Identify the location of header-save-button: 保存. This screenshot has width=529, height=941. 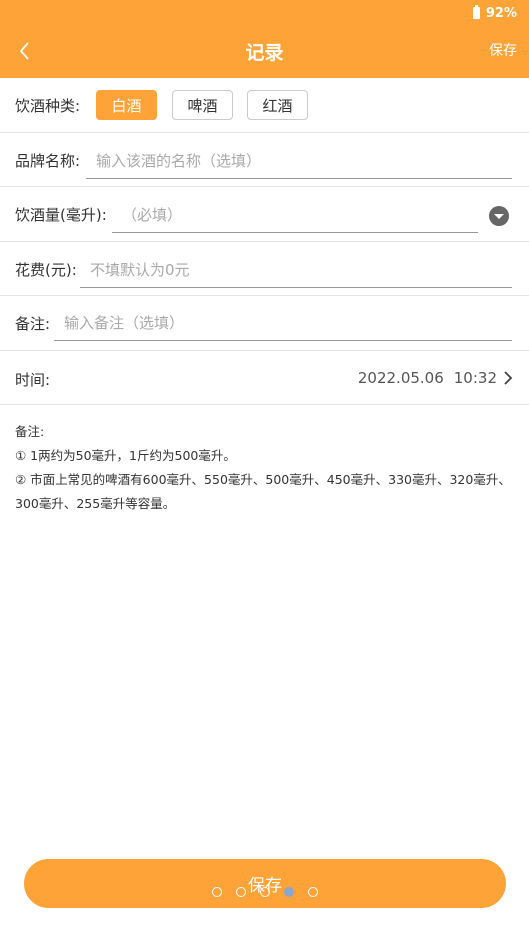
(503, 50).